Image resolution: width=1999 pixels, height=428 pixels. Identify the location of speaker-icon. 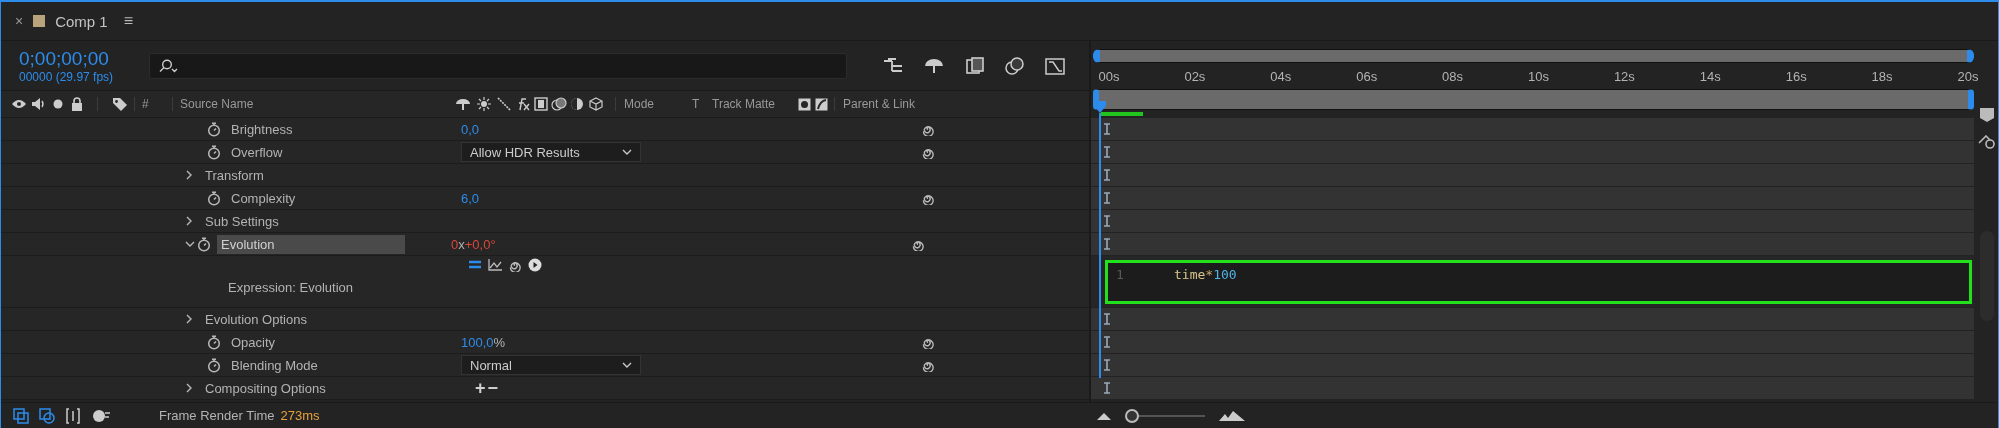
(38, 104).